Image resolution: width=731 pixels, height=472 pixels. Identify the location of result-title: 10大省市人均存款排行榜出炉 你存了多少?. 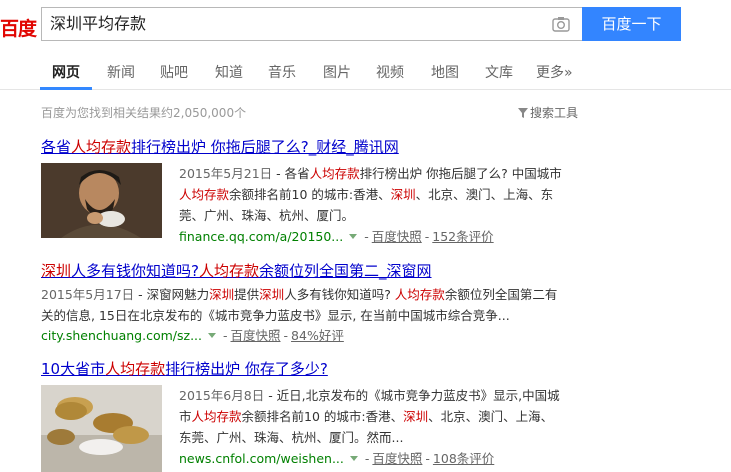
(184, 368).